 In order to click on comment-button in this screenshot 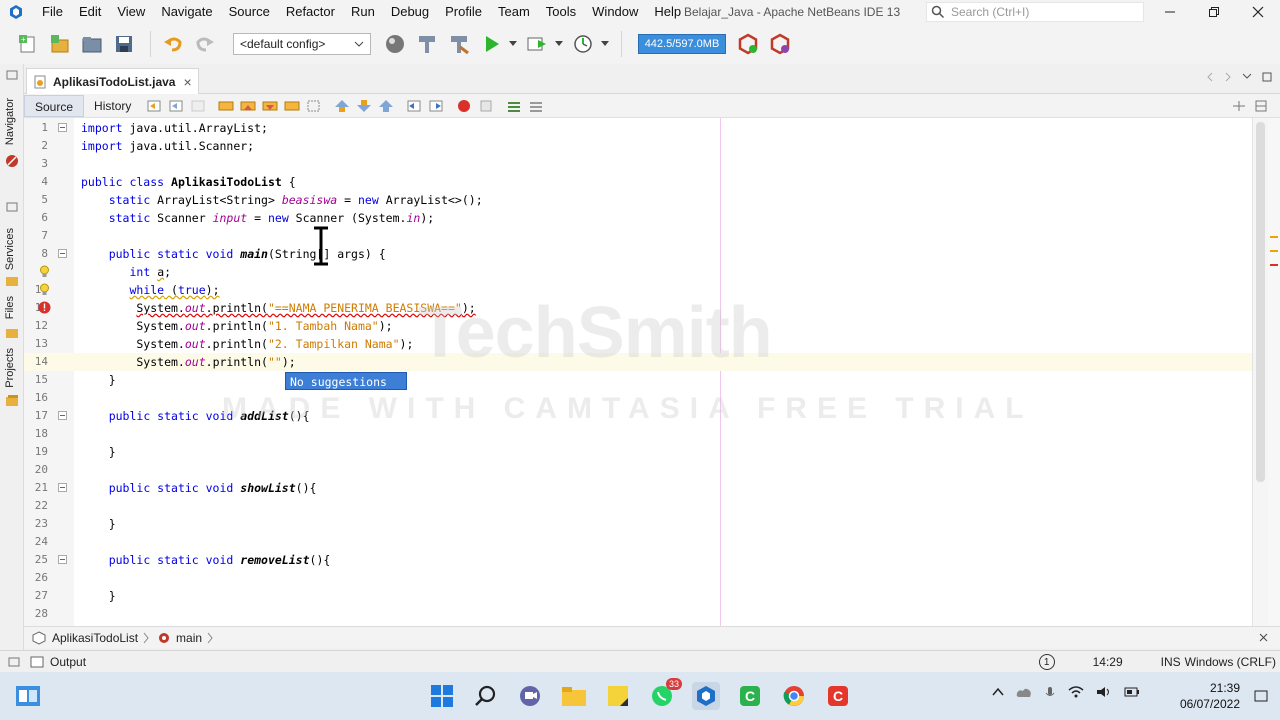, I will do `click(514, 106)`.